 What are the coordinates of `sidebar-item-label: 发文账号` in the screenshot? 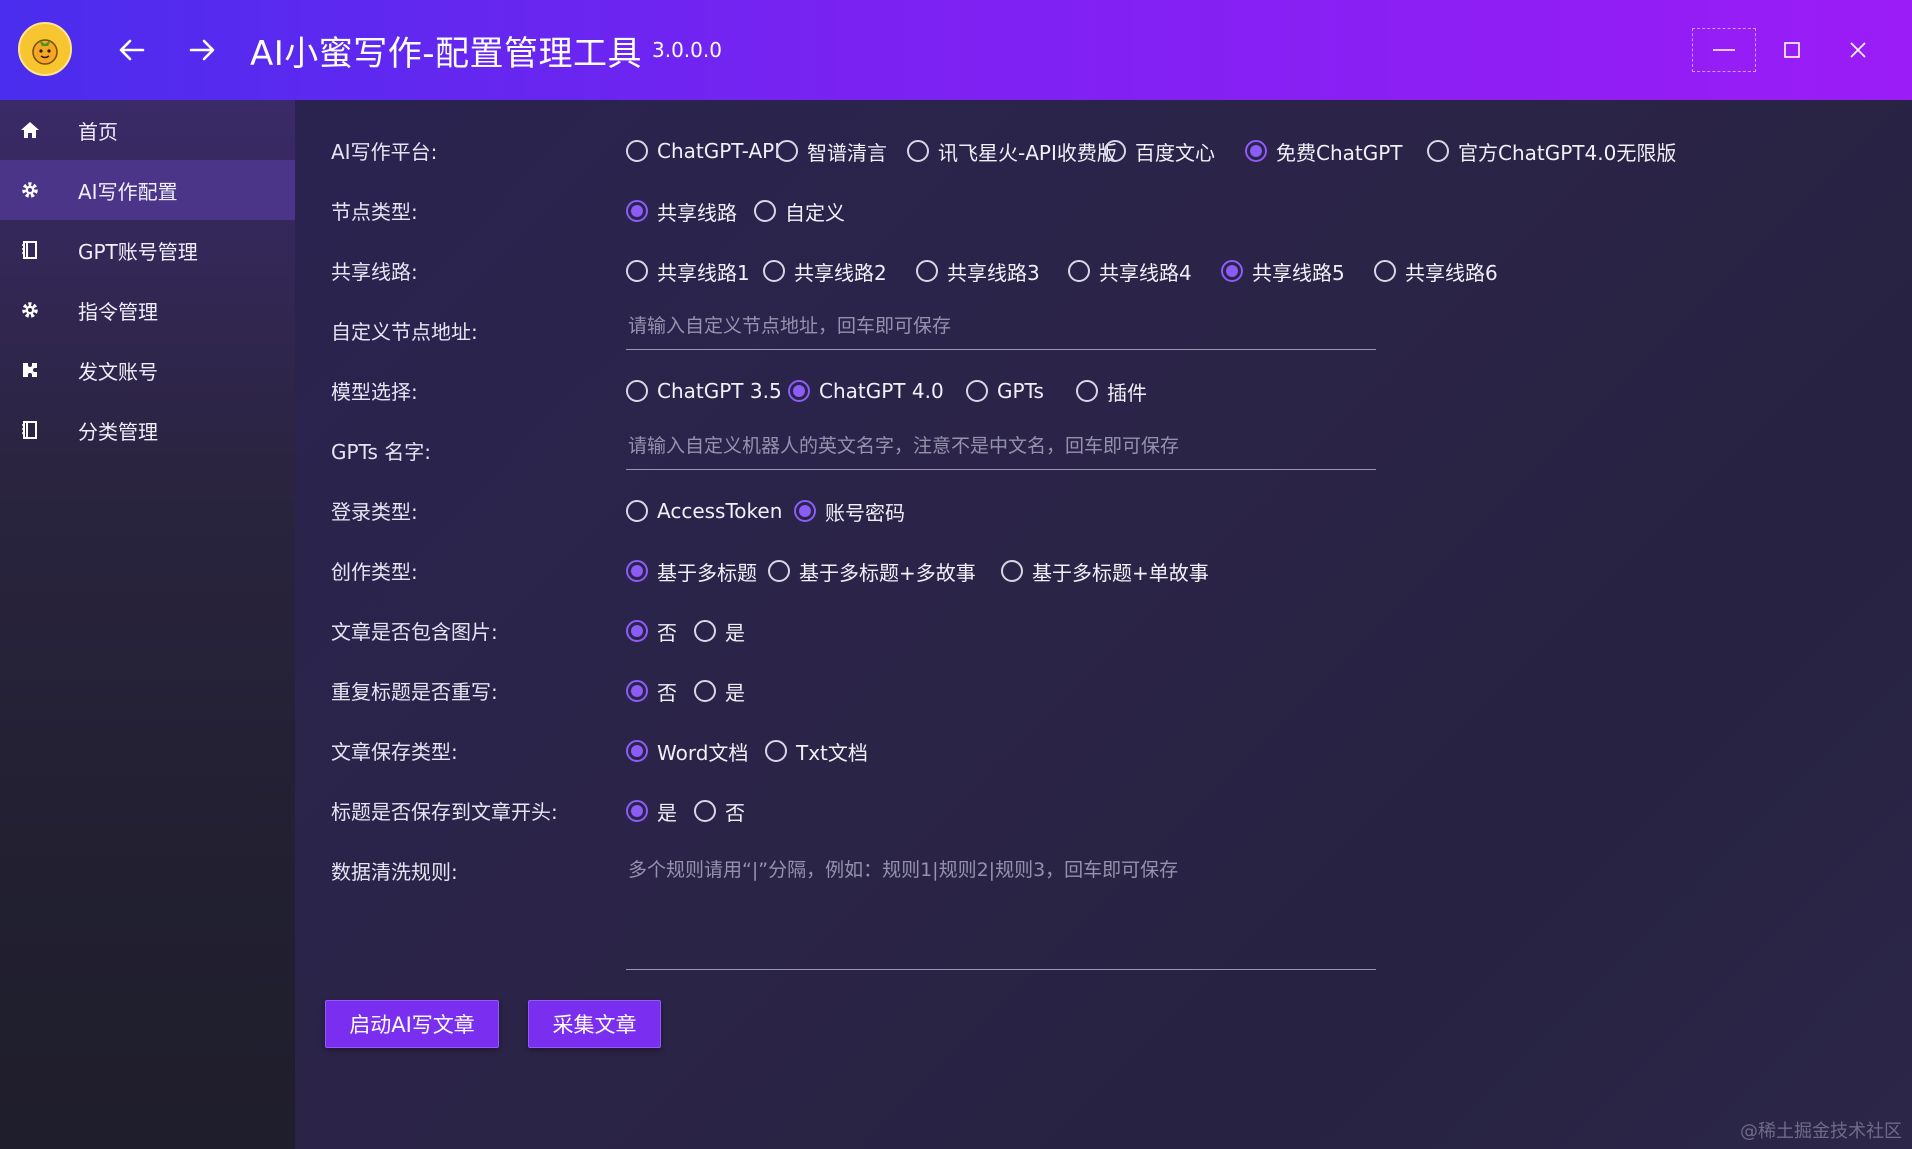 It's located at (118, 371).